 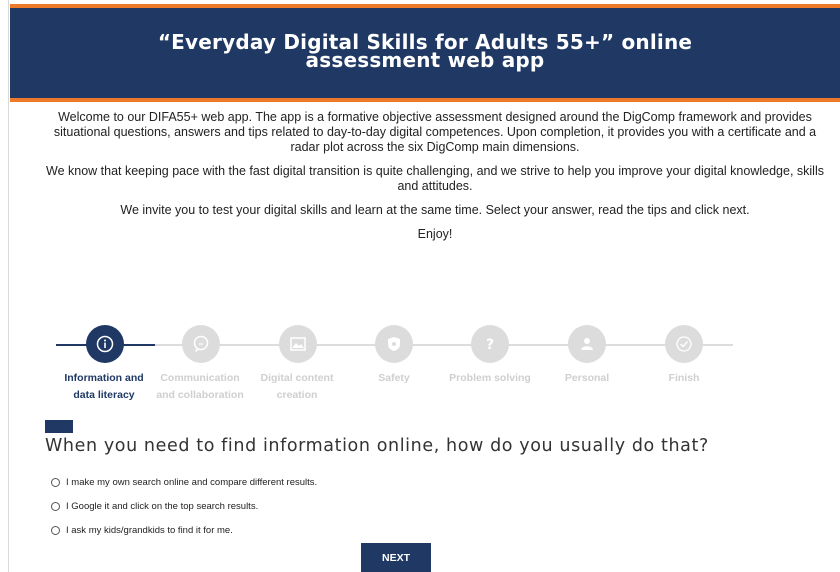 I want to click on info-icon, so click(x=105, y=344).